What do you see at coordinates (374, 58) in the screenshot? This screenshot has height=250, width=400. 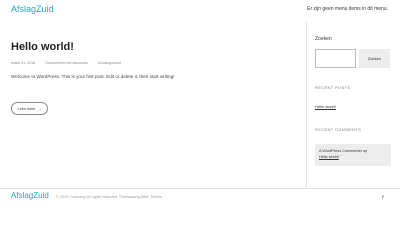 I see `search-button: Zoeken` at bounding box center [374, 58].